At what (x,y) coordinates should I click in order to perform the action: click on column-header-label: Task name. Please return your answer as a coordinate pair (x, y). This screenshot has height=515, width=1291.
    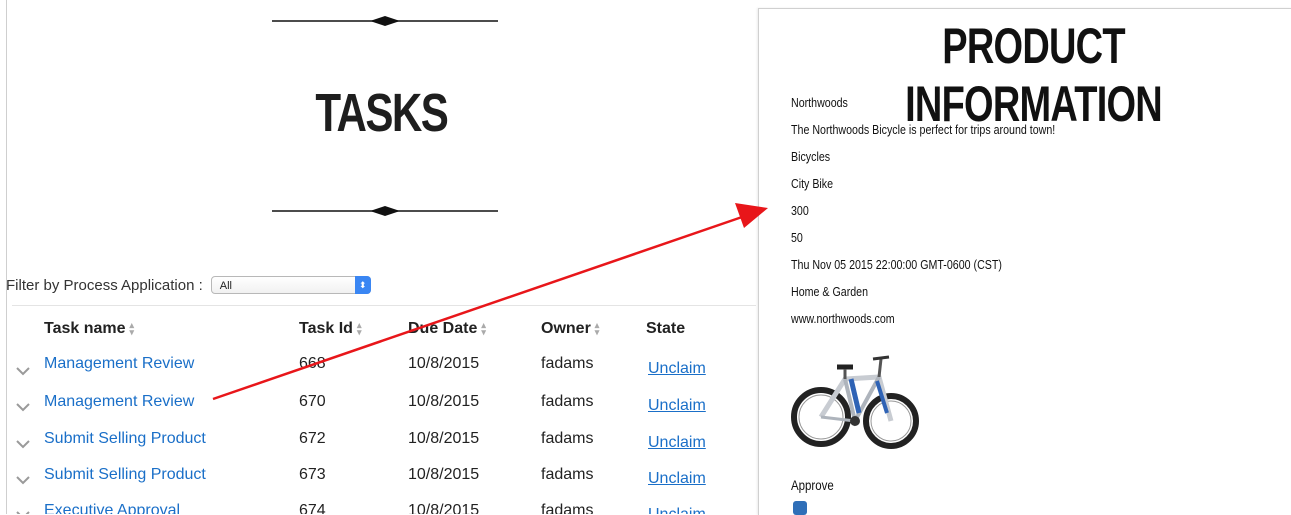
    Looking at the image, I should click on (85, 328).